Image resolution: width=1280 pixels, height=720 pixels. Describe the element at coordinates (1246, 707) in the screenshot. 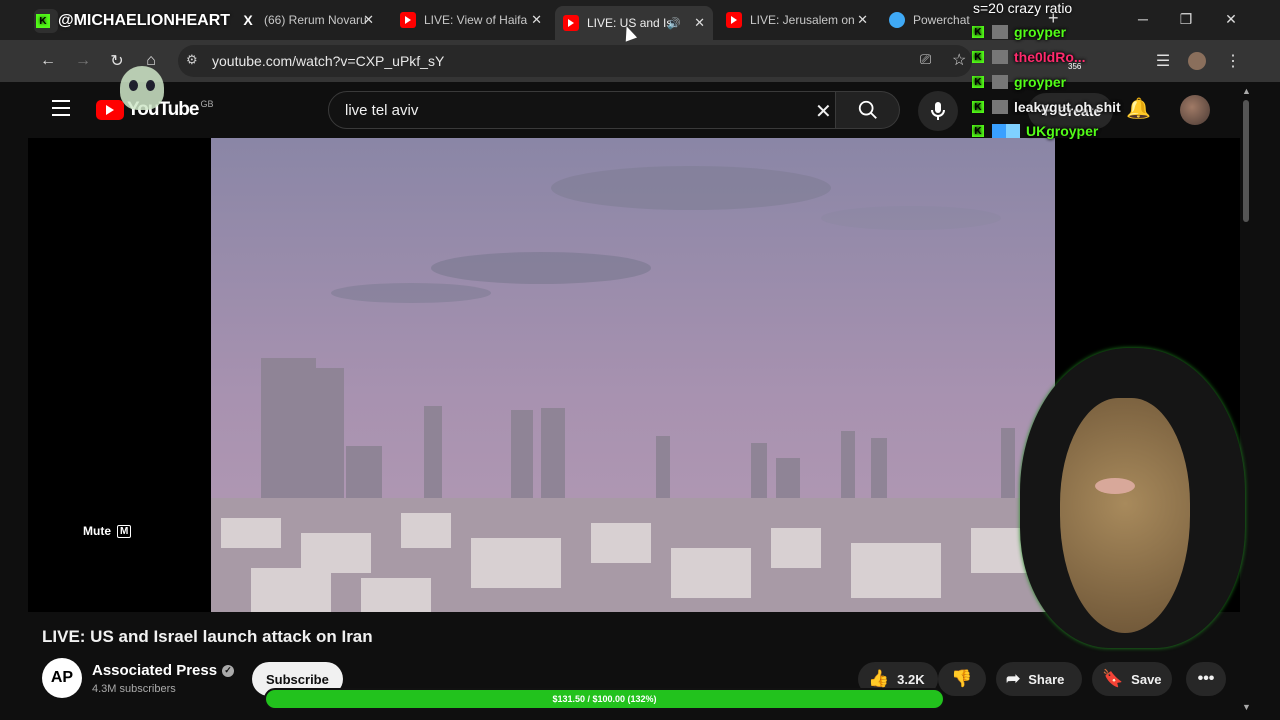

I see `scroll-down-arrow-icon: ▼` at that location.